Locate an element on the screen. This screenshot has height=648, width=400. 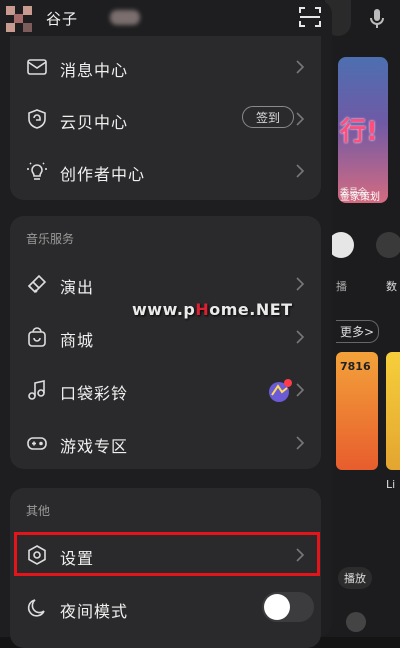
menu-item-label: 商城 is located at coordinates (77, 340).